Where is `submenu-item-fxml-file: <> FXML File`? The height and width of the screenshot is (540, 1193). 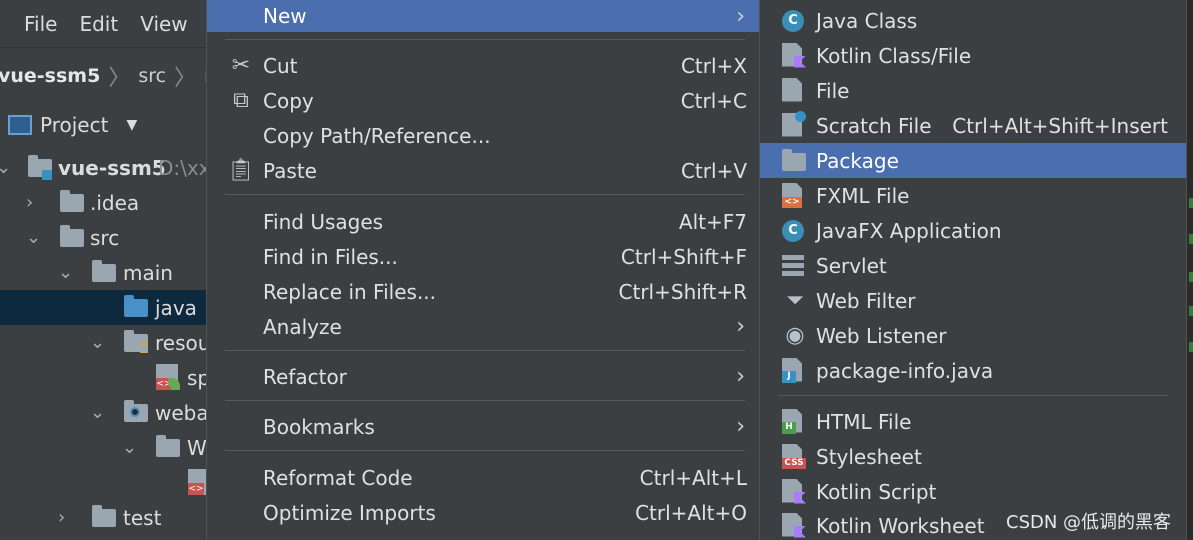 submenu-item-fxml-file: <> FXML File is located at coordinates (973, 195).